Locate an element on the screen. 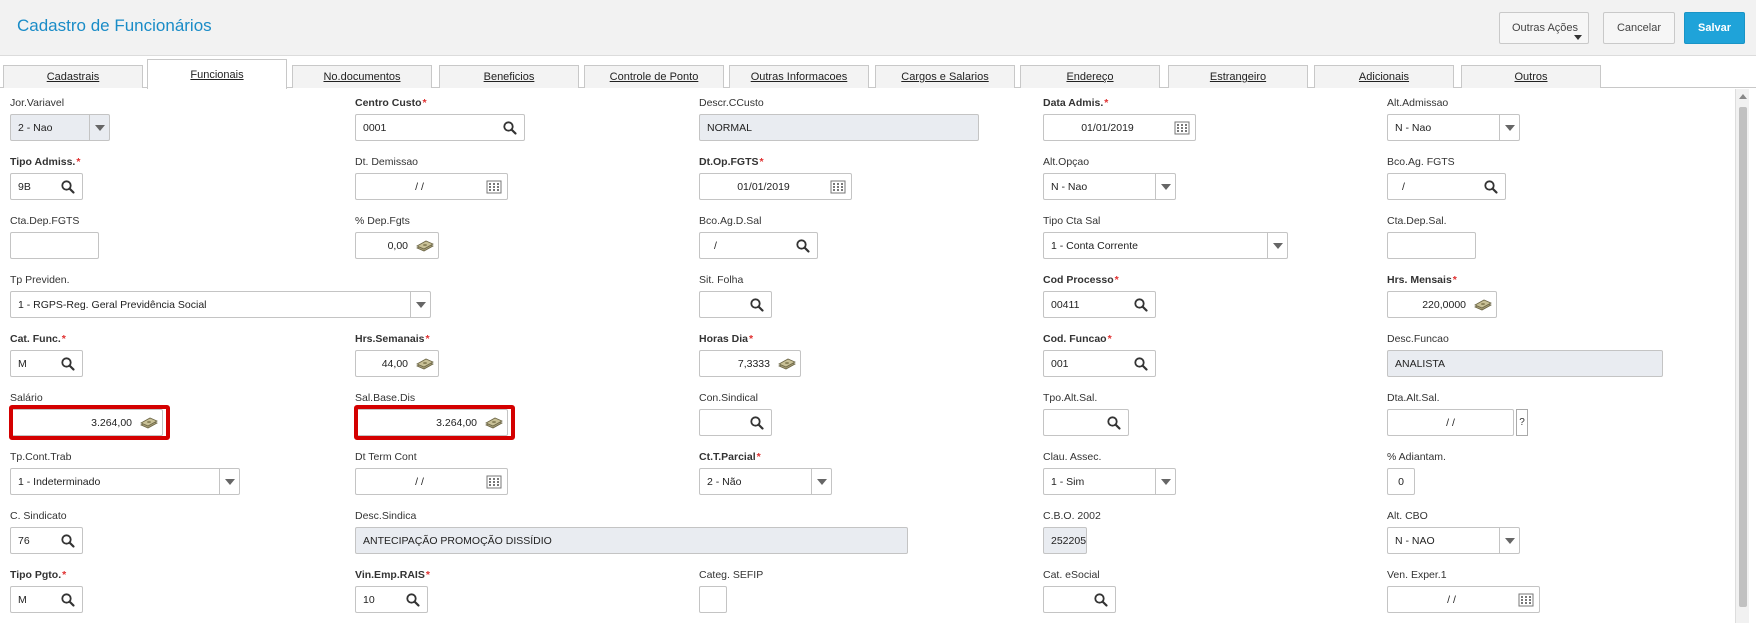 This screenshot has height=623, width=1756. ven-exper-1-value: / / is located at coordinates (1451, 600).